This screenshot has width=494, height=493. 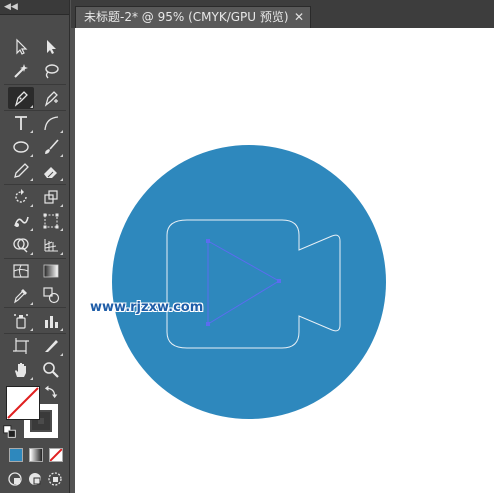 I want to click on swap-fill-stroke-button, so click(x=52, y=391).